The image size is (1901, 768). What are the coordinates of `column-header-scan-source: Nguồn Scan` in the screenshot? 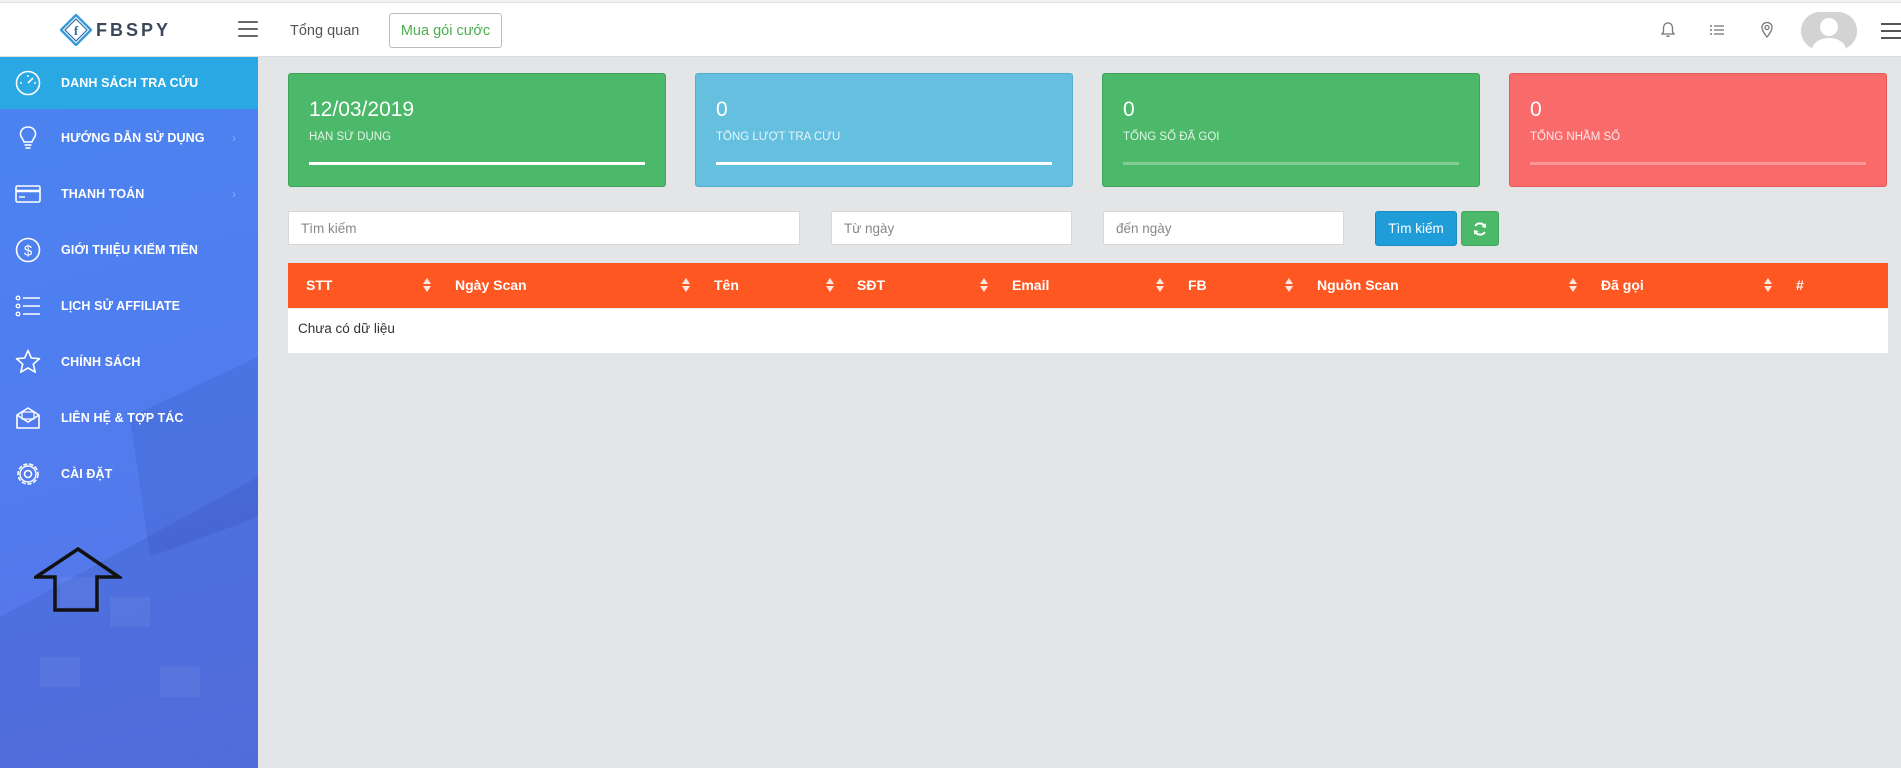 It's located at (1358, 285).